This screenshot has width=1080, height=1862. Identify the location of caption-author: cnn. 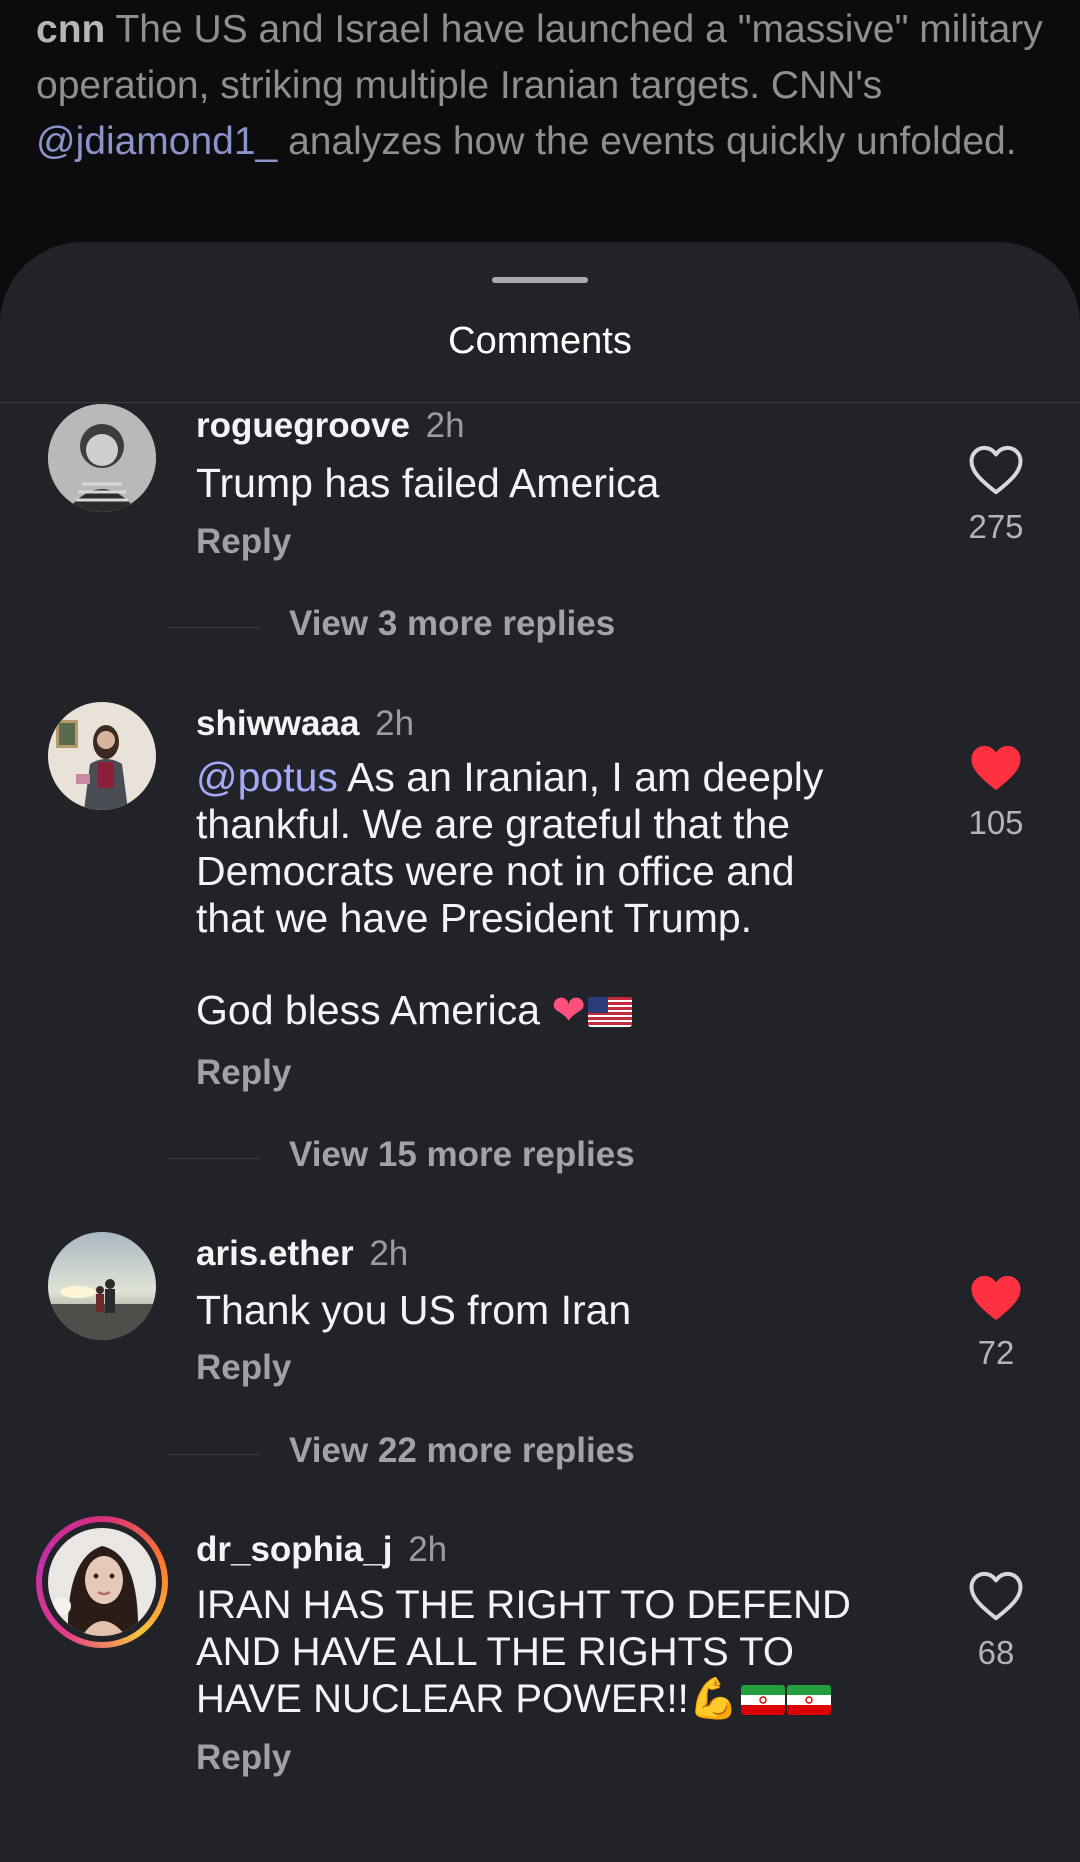
(70, 29).